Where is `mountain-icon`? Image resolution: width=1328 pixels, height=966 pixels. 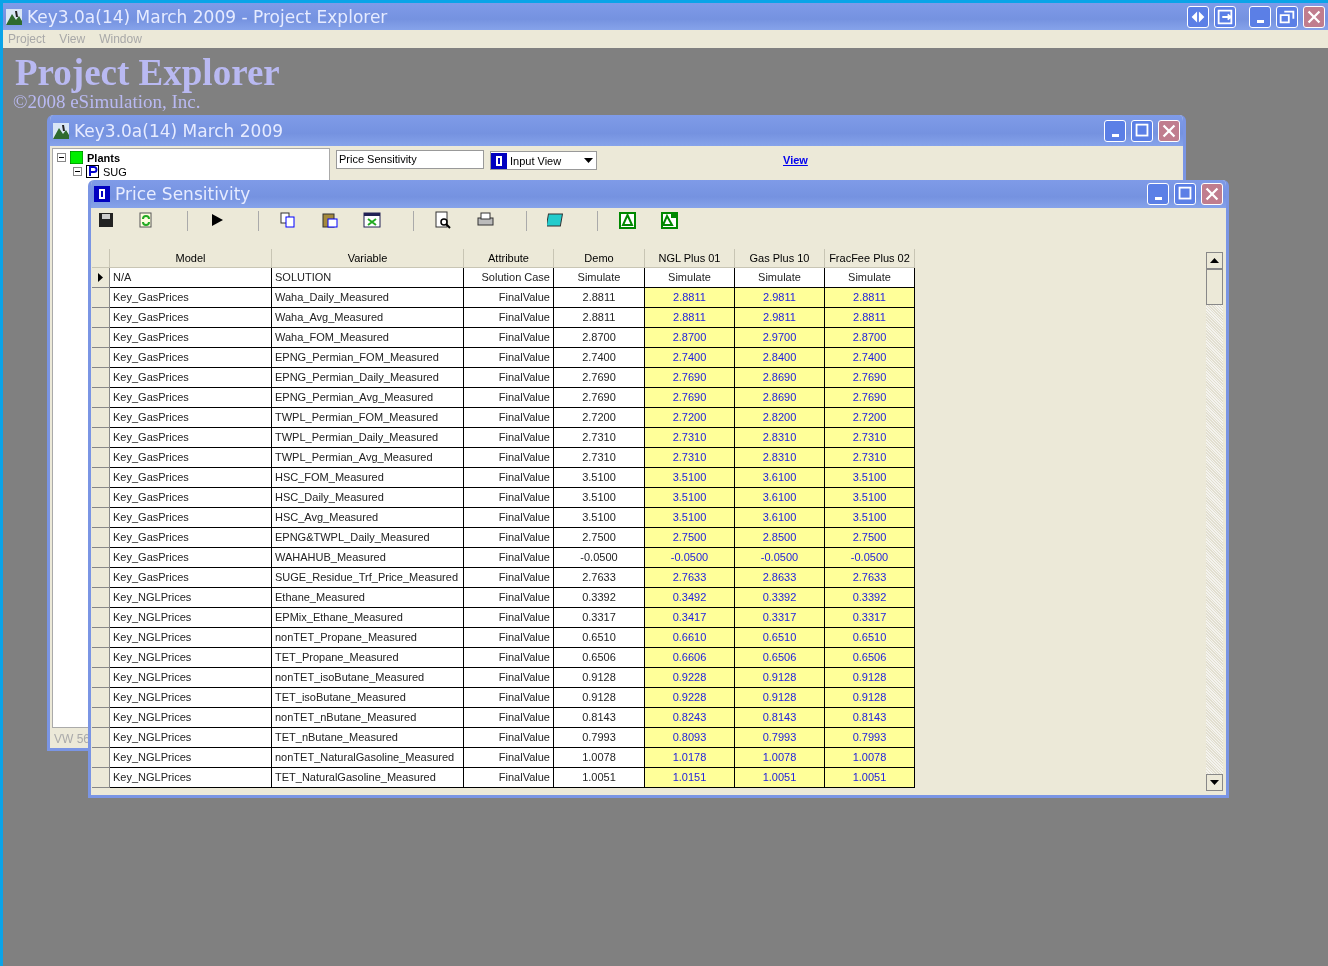
mountain-icon is located at coordinates (14, 16).